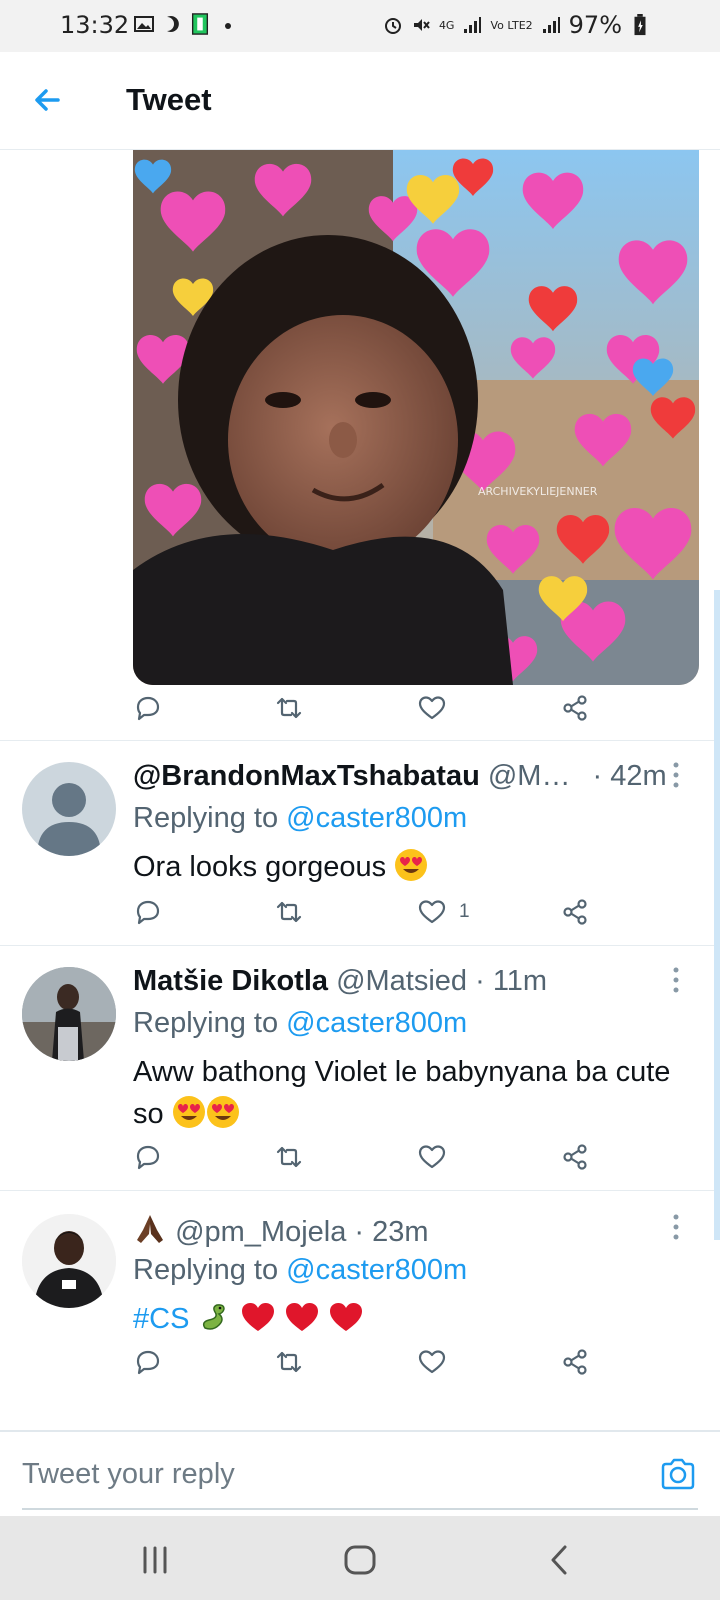 Image resolution: width=720 pixels, height=1600 pixels. What do you see at coordinates (360, 101) in the screenshot?
I see `app-header: Tweet` at bounding box center [360, 101].